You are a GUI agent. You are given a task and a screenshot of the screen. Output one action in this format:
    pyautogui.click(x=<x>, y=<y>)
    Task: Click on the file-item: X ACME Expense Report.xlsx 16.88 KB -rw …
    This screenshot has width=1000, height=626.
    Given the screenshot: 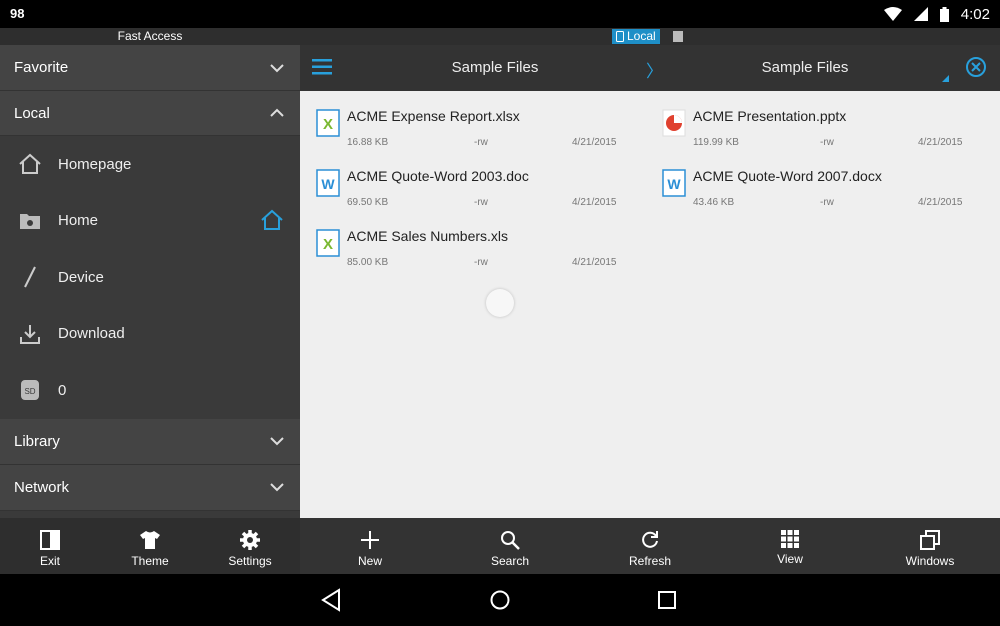 What is the action you would take?
    pyautogui.click(x=460, y=121)
    